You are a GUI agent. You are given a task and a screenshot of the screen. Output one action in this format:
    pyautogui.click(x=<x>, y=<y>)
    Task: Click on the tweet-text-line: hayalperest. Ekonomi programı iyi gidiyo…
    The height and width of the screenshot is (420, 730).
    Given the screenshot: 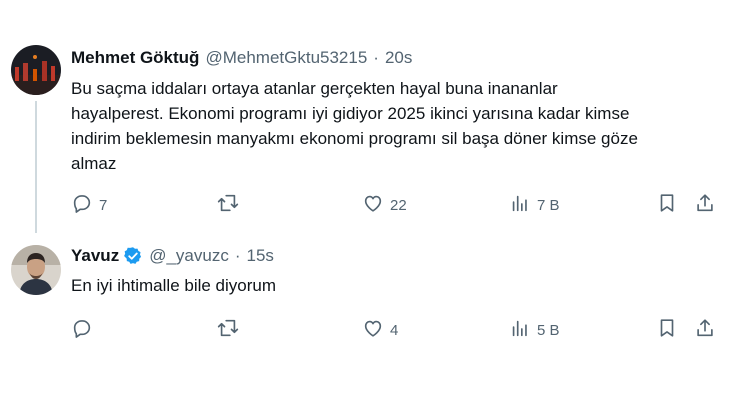 What is the action you would take?
    pyautogui.click(x=350, y=113)
    